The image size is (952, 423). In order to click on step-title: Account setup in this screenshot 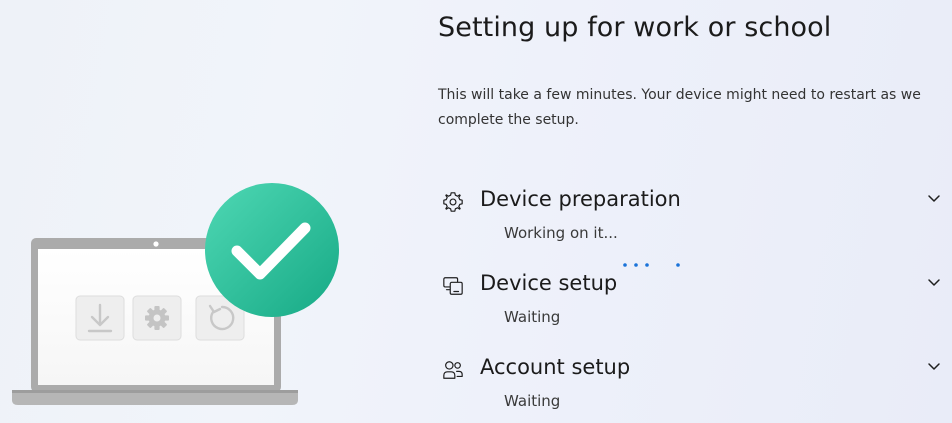, I will do `click(555, 367)`.